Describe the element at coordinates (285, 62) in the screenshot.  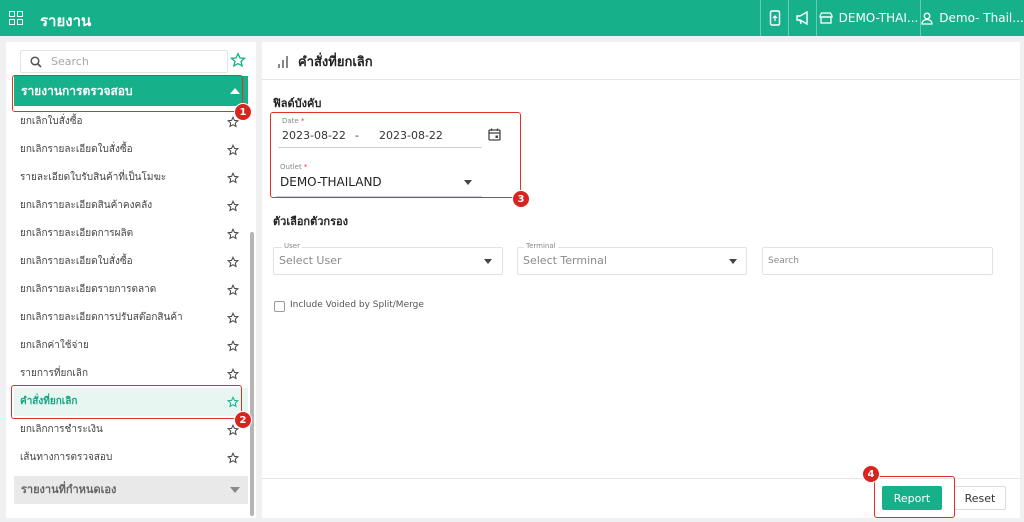
I see `bar-chart-icon` at that location.